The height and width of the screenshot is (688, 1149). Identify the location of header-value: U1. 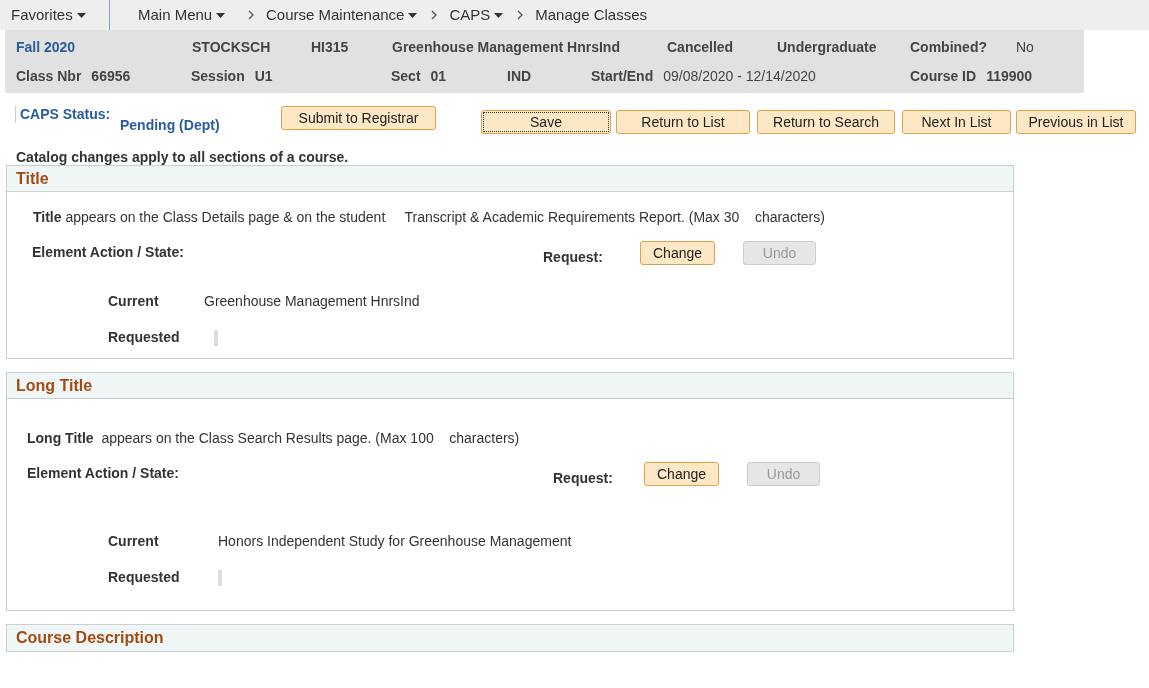
(263, 76).